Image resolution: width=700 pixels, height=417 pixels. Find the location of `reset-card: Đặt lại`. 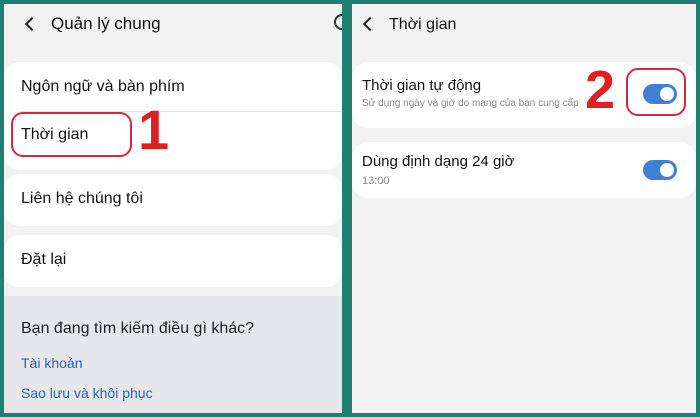

reset-card: Đặt lại is located at coordinates (173, 261).